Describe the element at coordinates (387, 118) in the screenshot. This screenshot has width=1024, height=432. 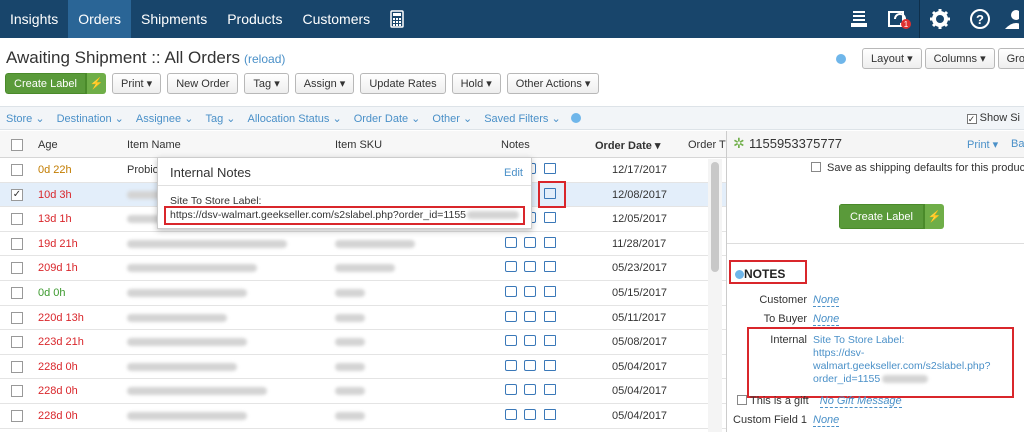
I see `filter-order-date: Order Date ⌄` at that location.